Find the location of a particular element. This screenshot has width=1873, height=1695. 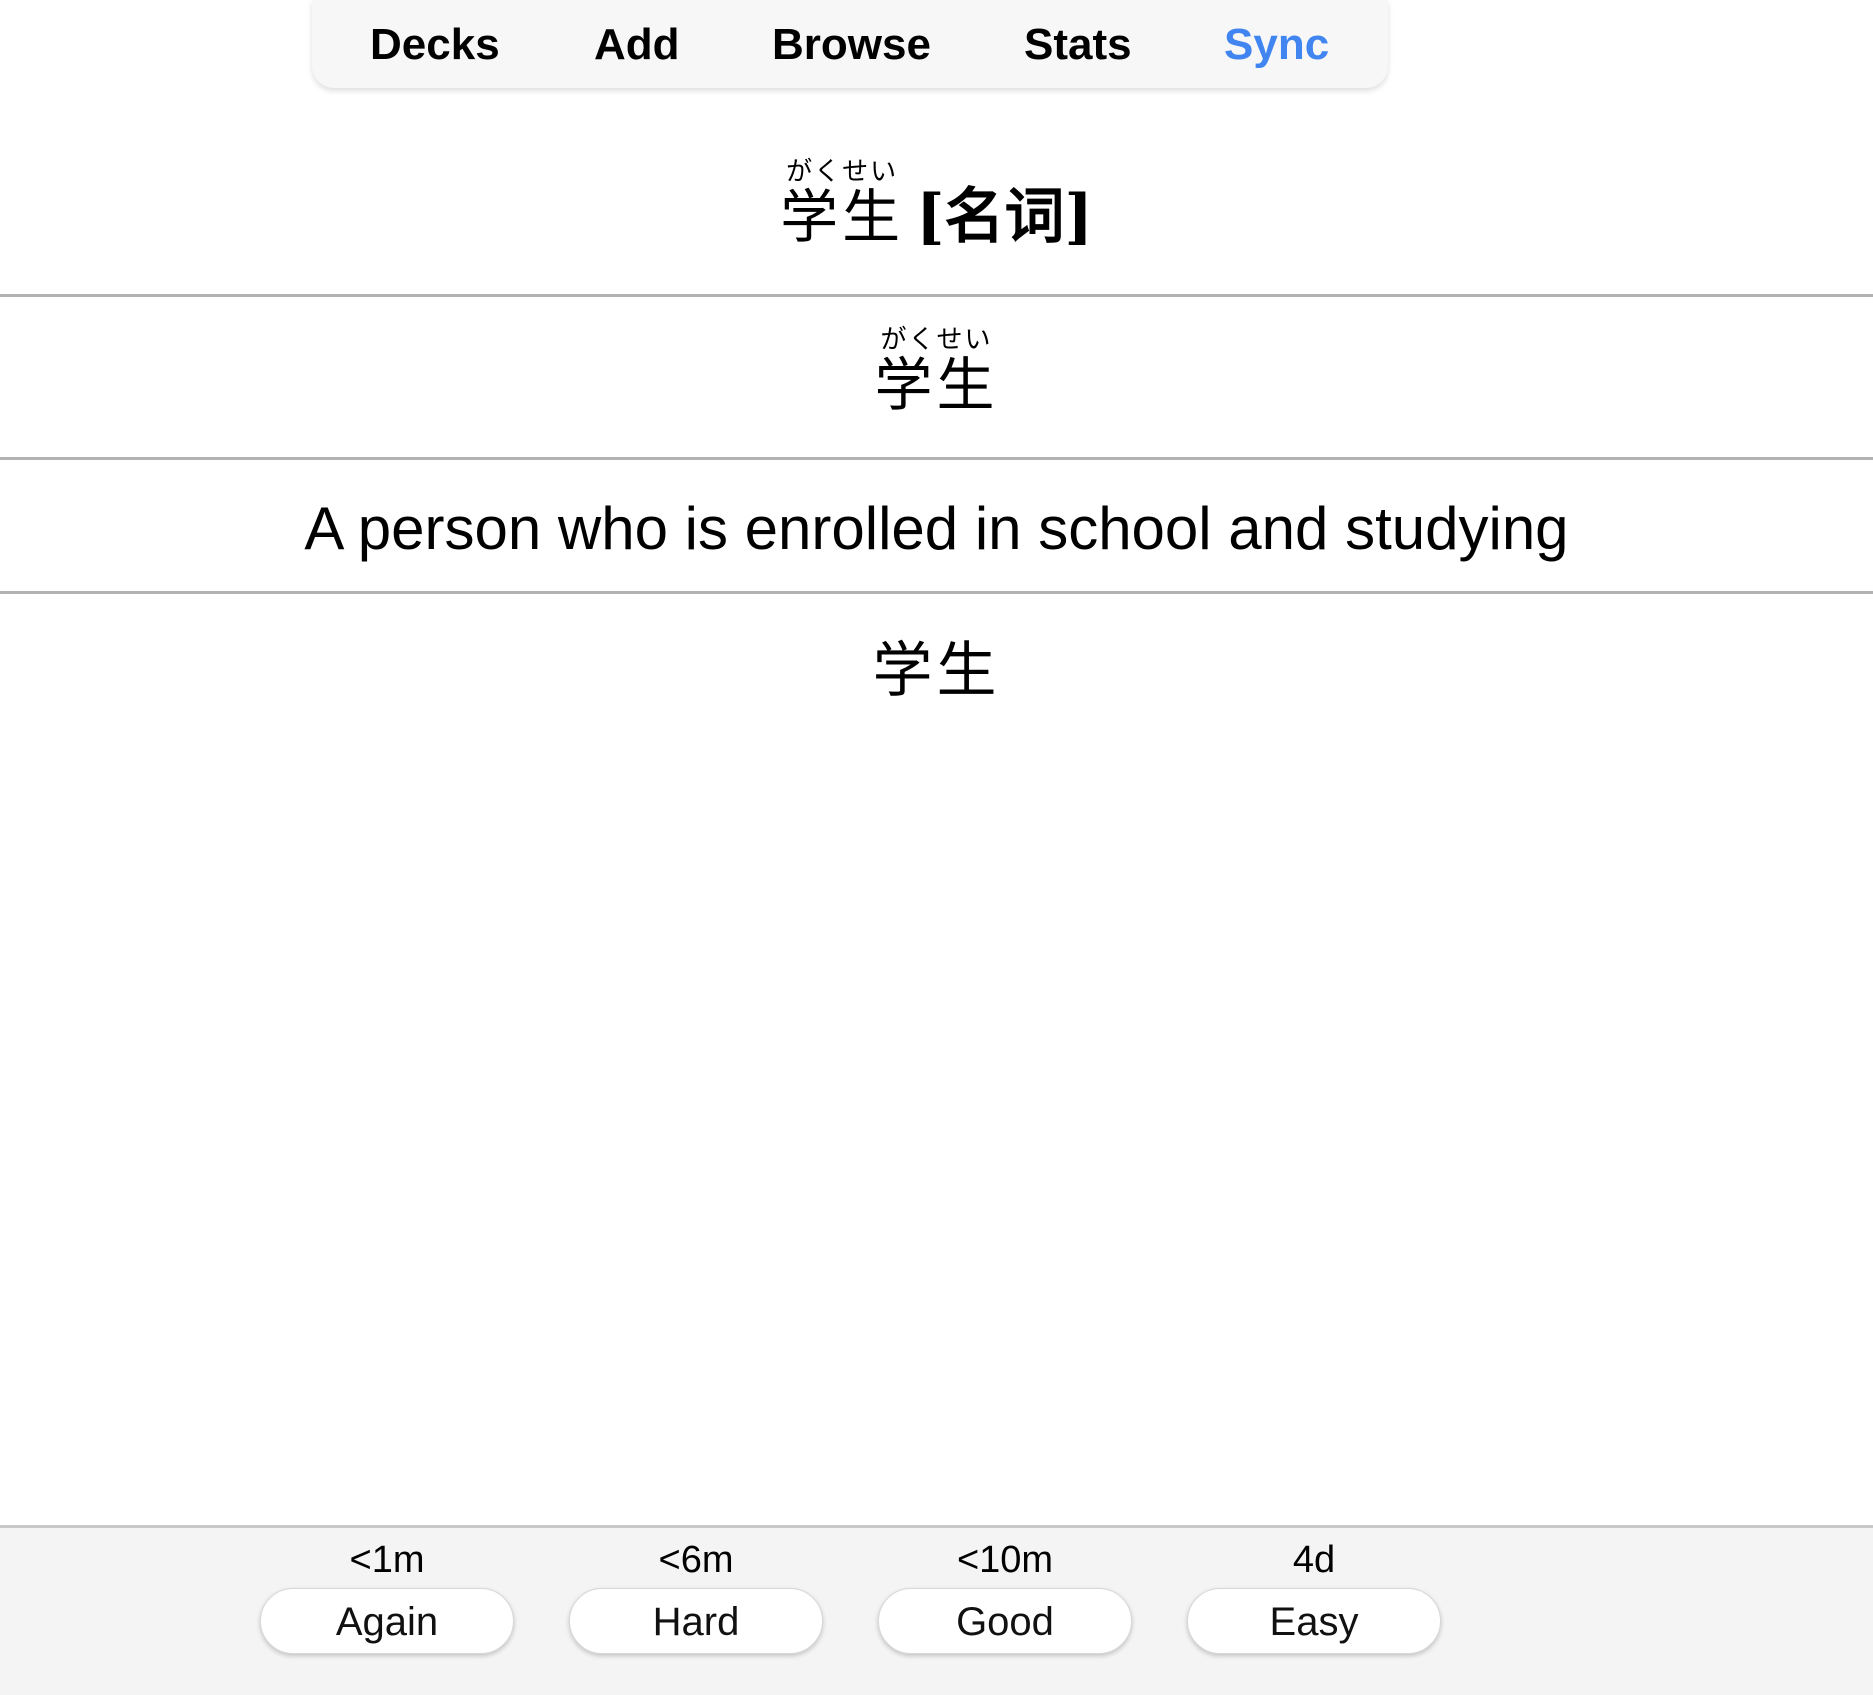

reading-ruby: がくせい 学生 is located at coordinates (936, 371).